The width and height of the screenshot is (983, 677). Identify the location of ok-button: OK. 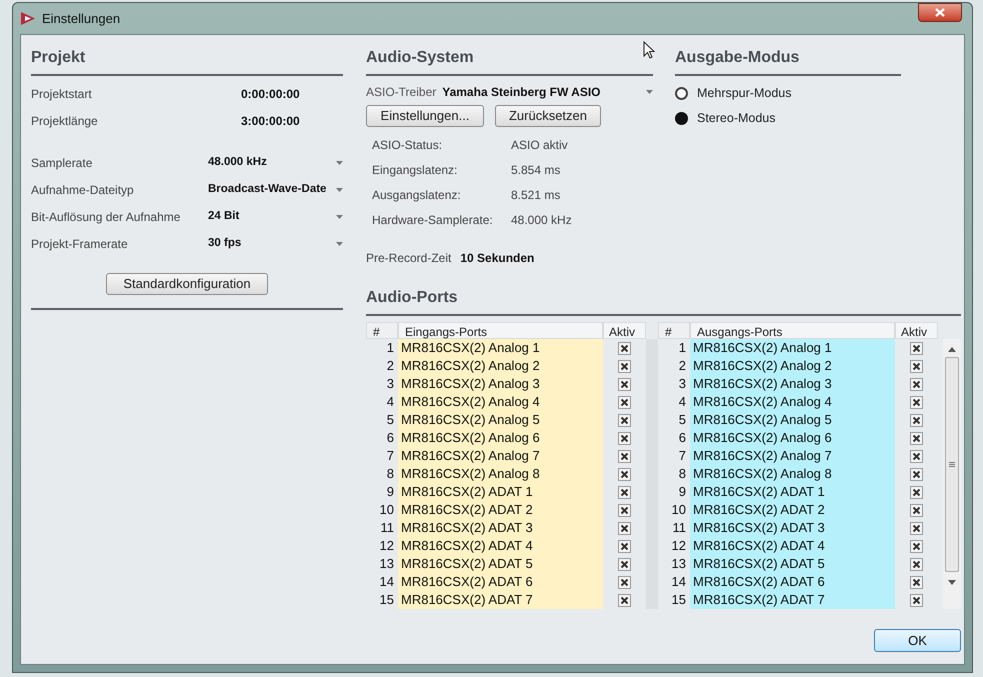
(917, 640).